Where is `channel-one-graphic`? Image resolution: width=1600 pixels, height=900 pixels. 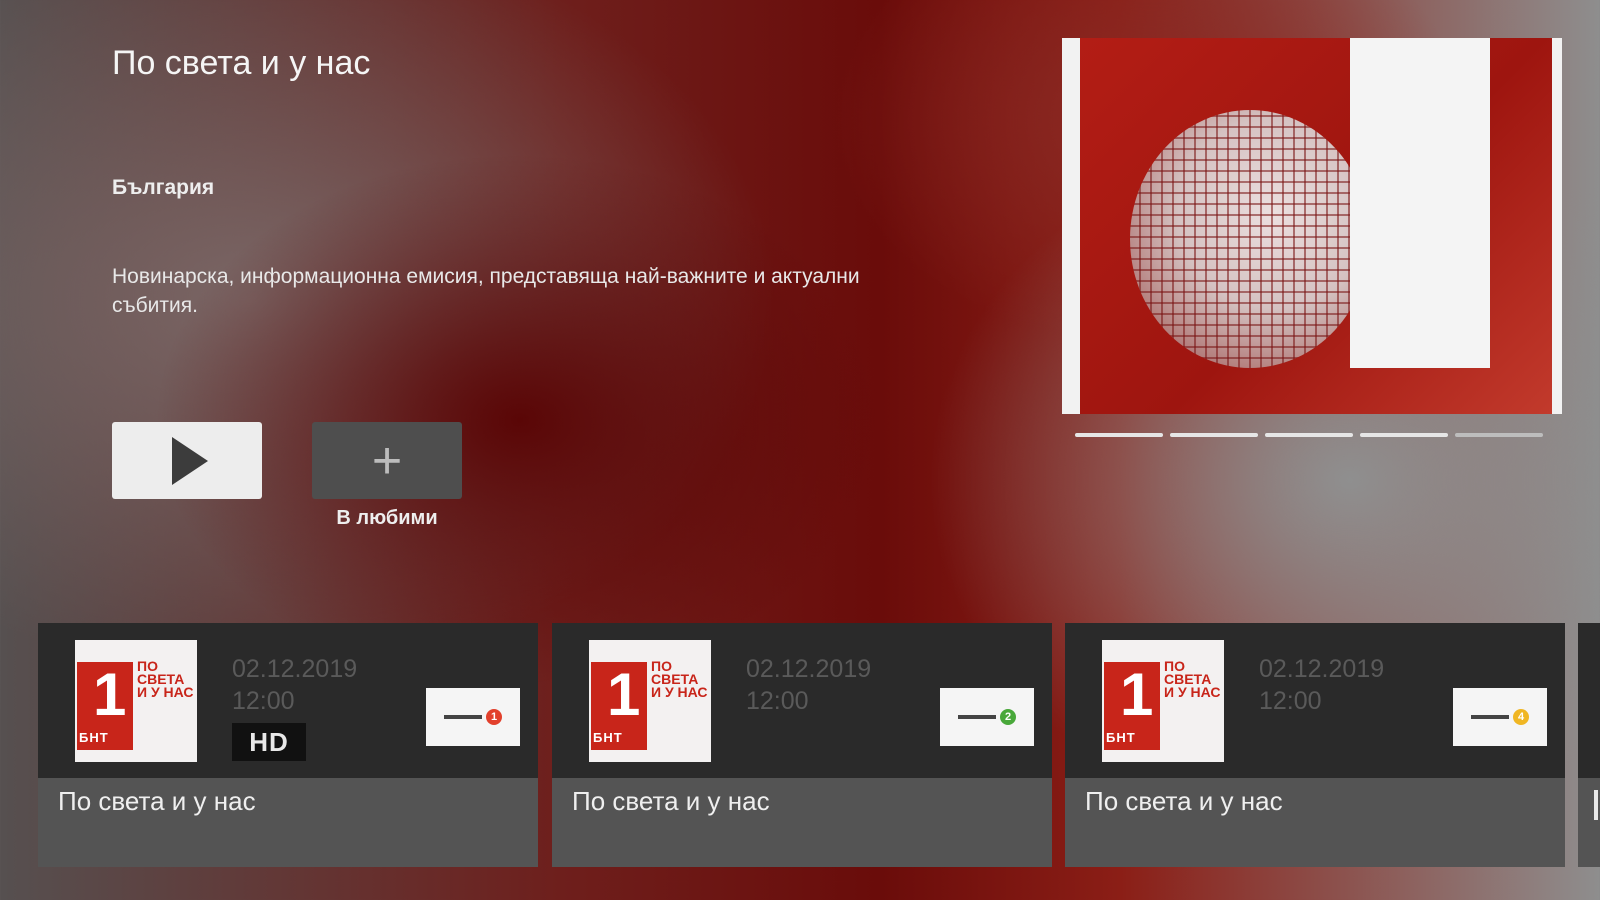 channel-one-graphic is located at coordinates (1420, 203).